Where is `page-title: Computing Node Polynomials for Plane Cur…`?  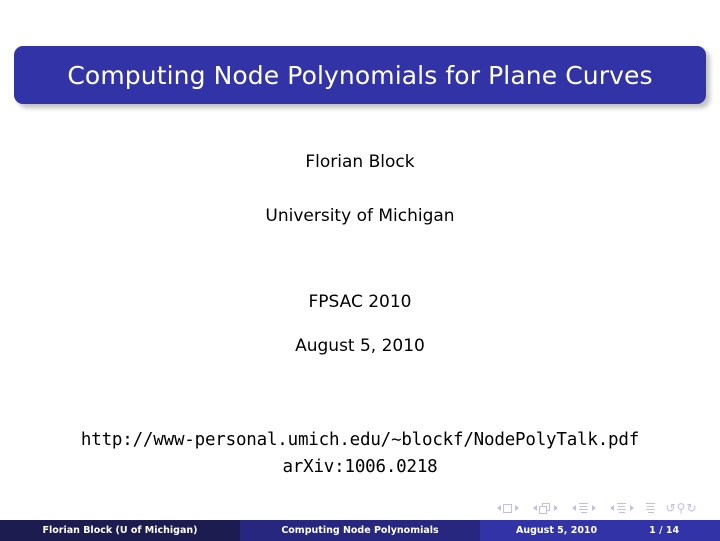
page-title: Computing Node Polynomials for Plane Cur… is located at coordinates (360, 75).